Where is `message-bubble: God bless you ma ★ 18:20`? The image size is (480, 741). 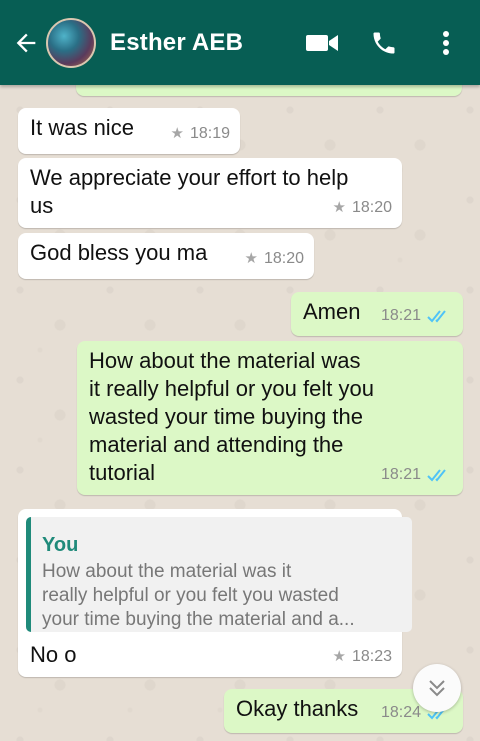
message-bubble: God bless you ma ★ 18:20 is located at coordinates (166, 256).